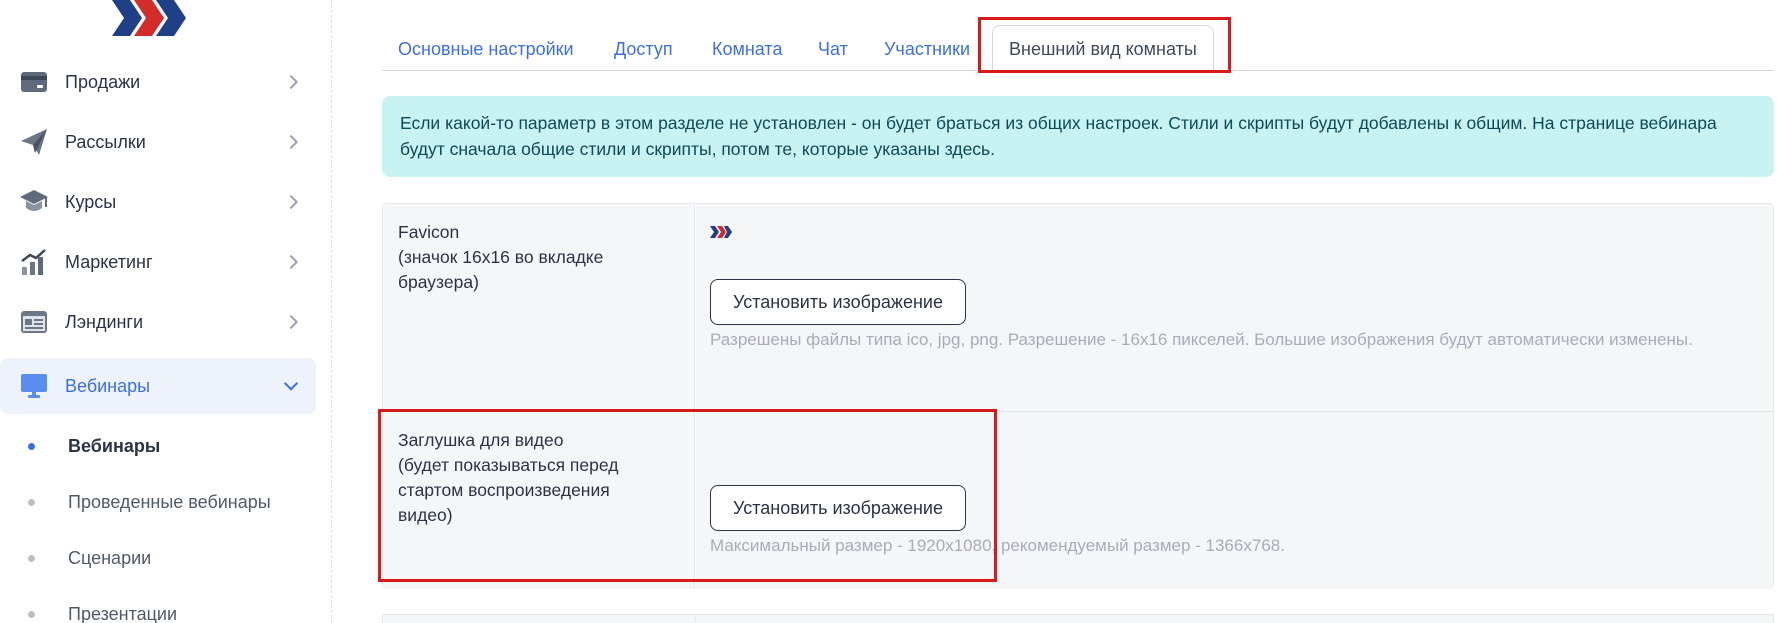  What do you see at coordinates (104, 321) in the screenshot?
I see `sidebar-item-label: Лэндинги` at bounding box center [104, 321].